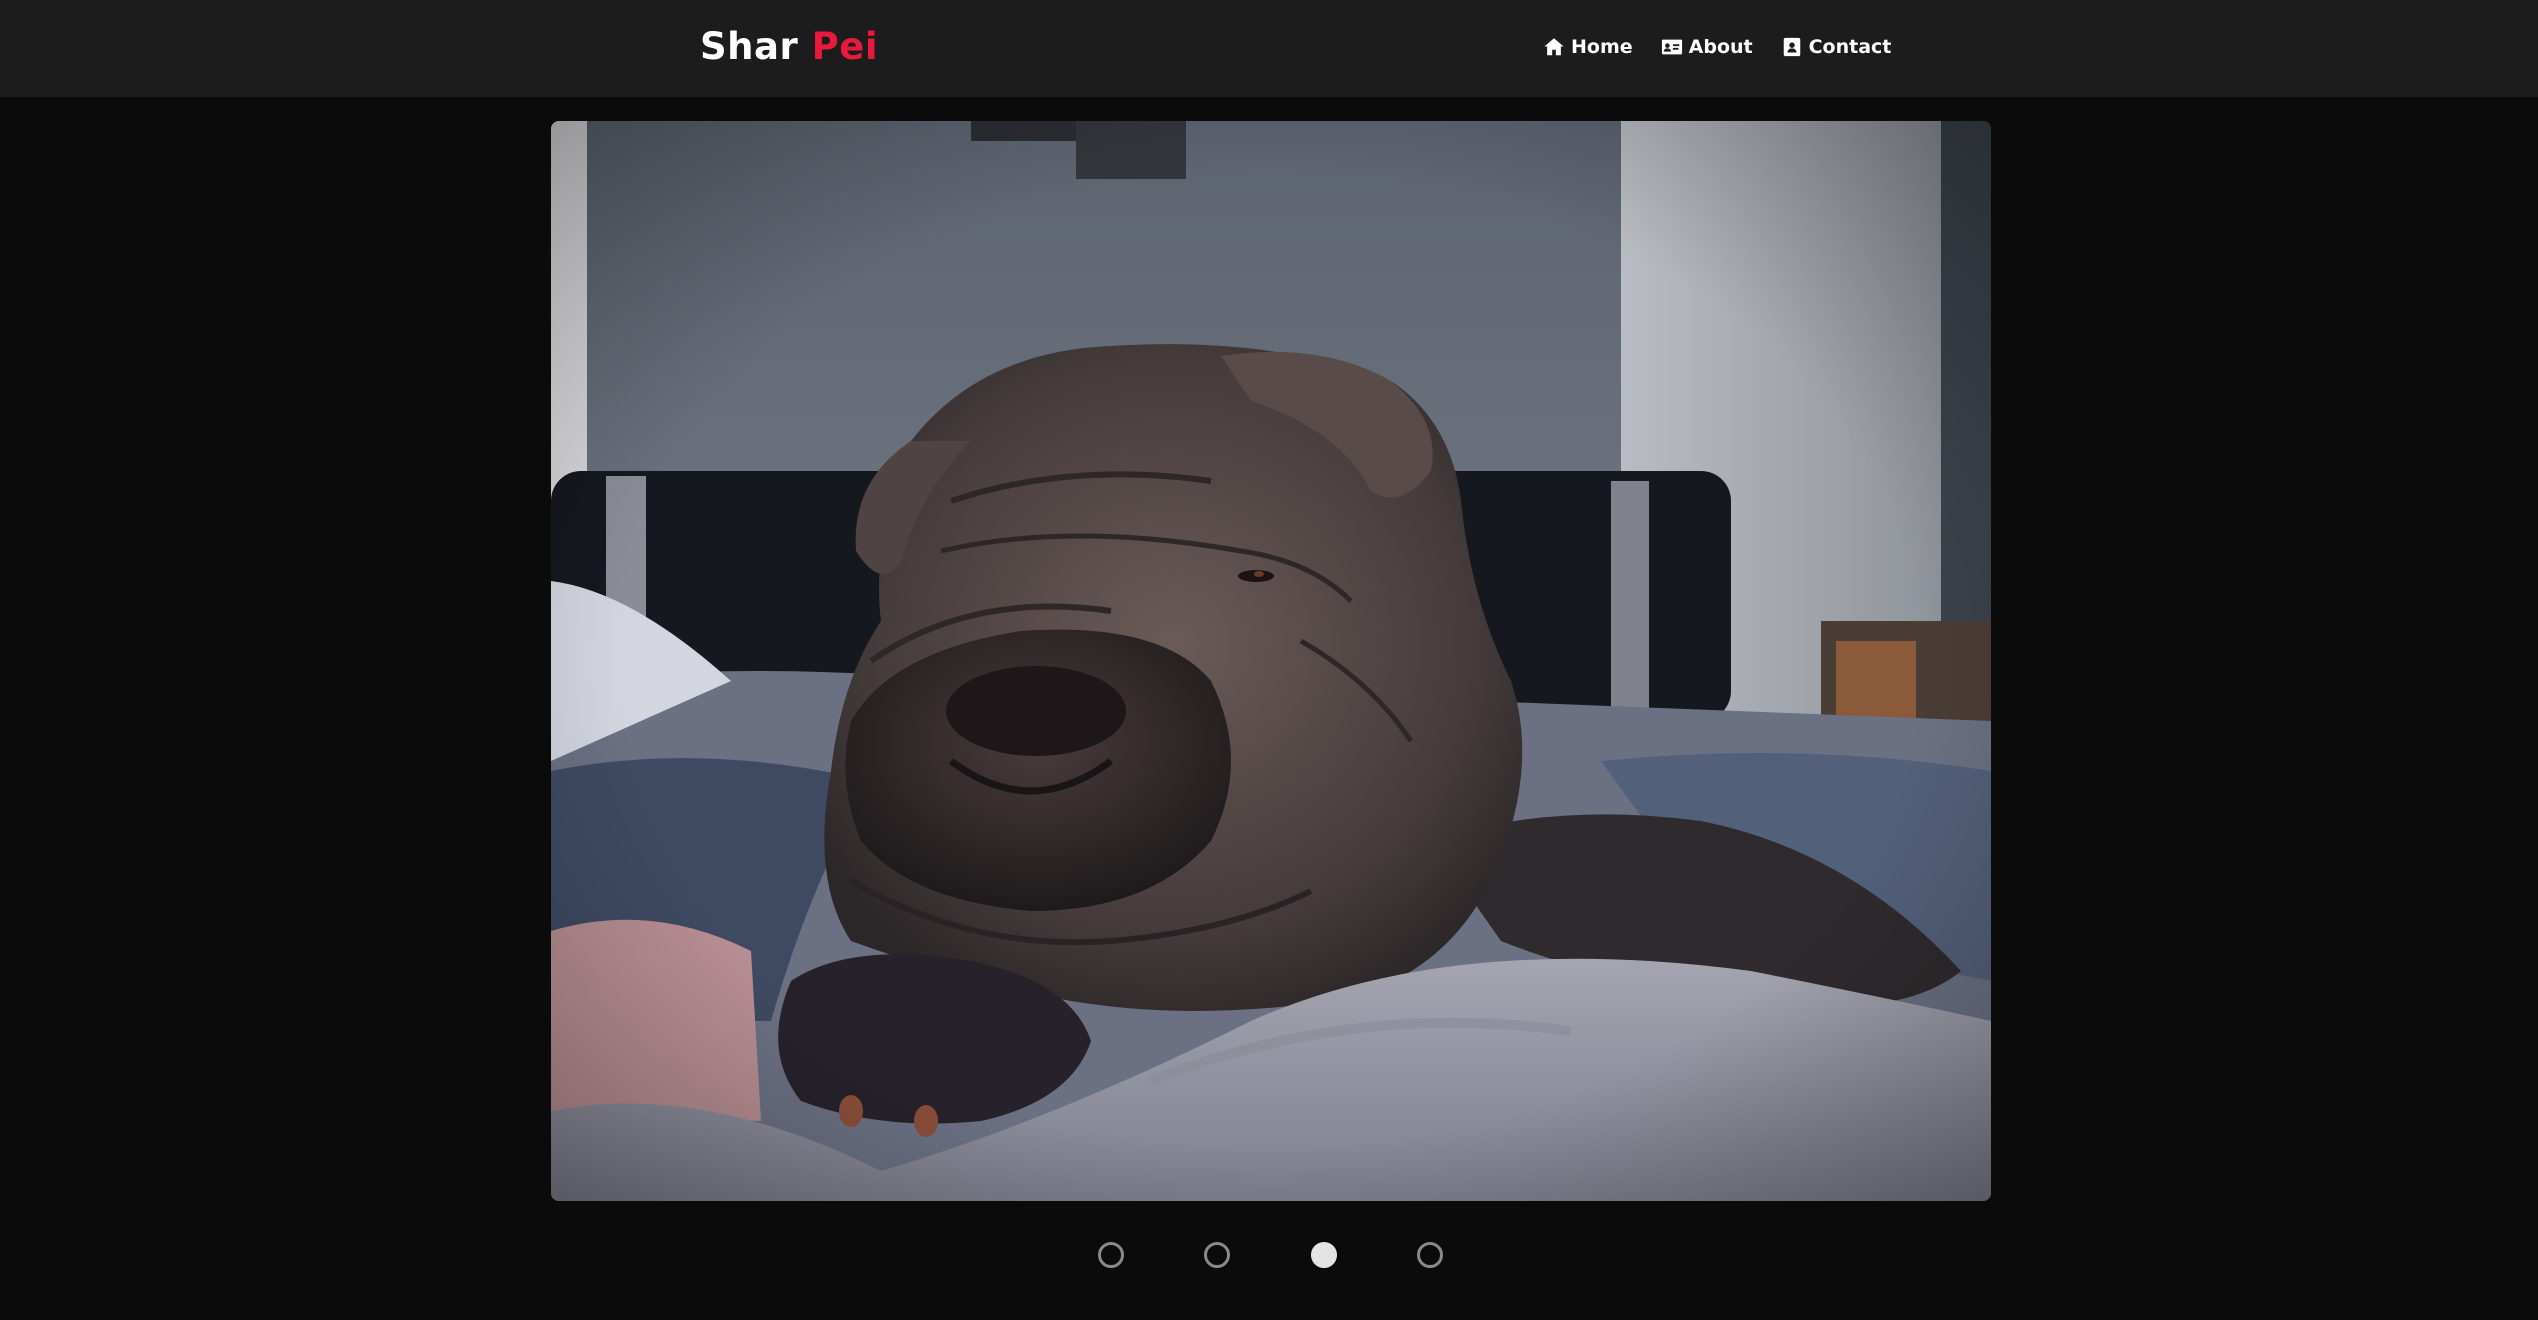  Describe the element at coordinates (1791, 47) in the screenshot. I see `contact-card-icon` at that location.